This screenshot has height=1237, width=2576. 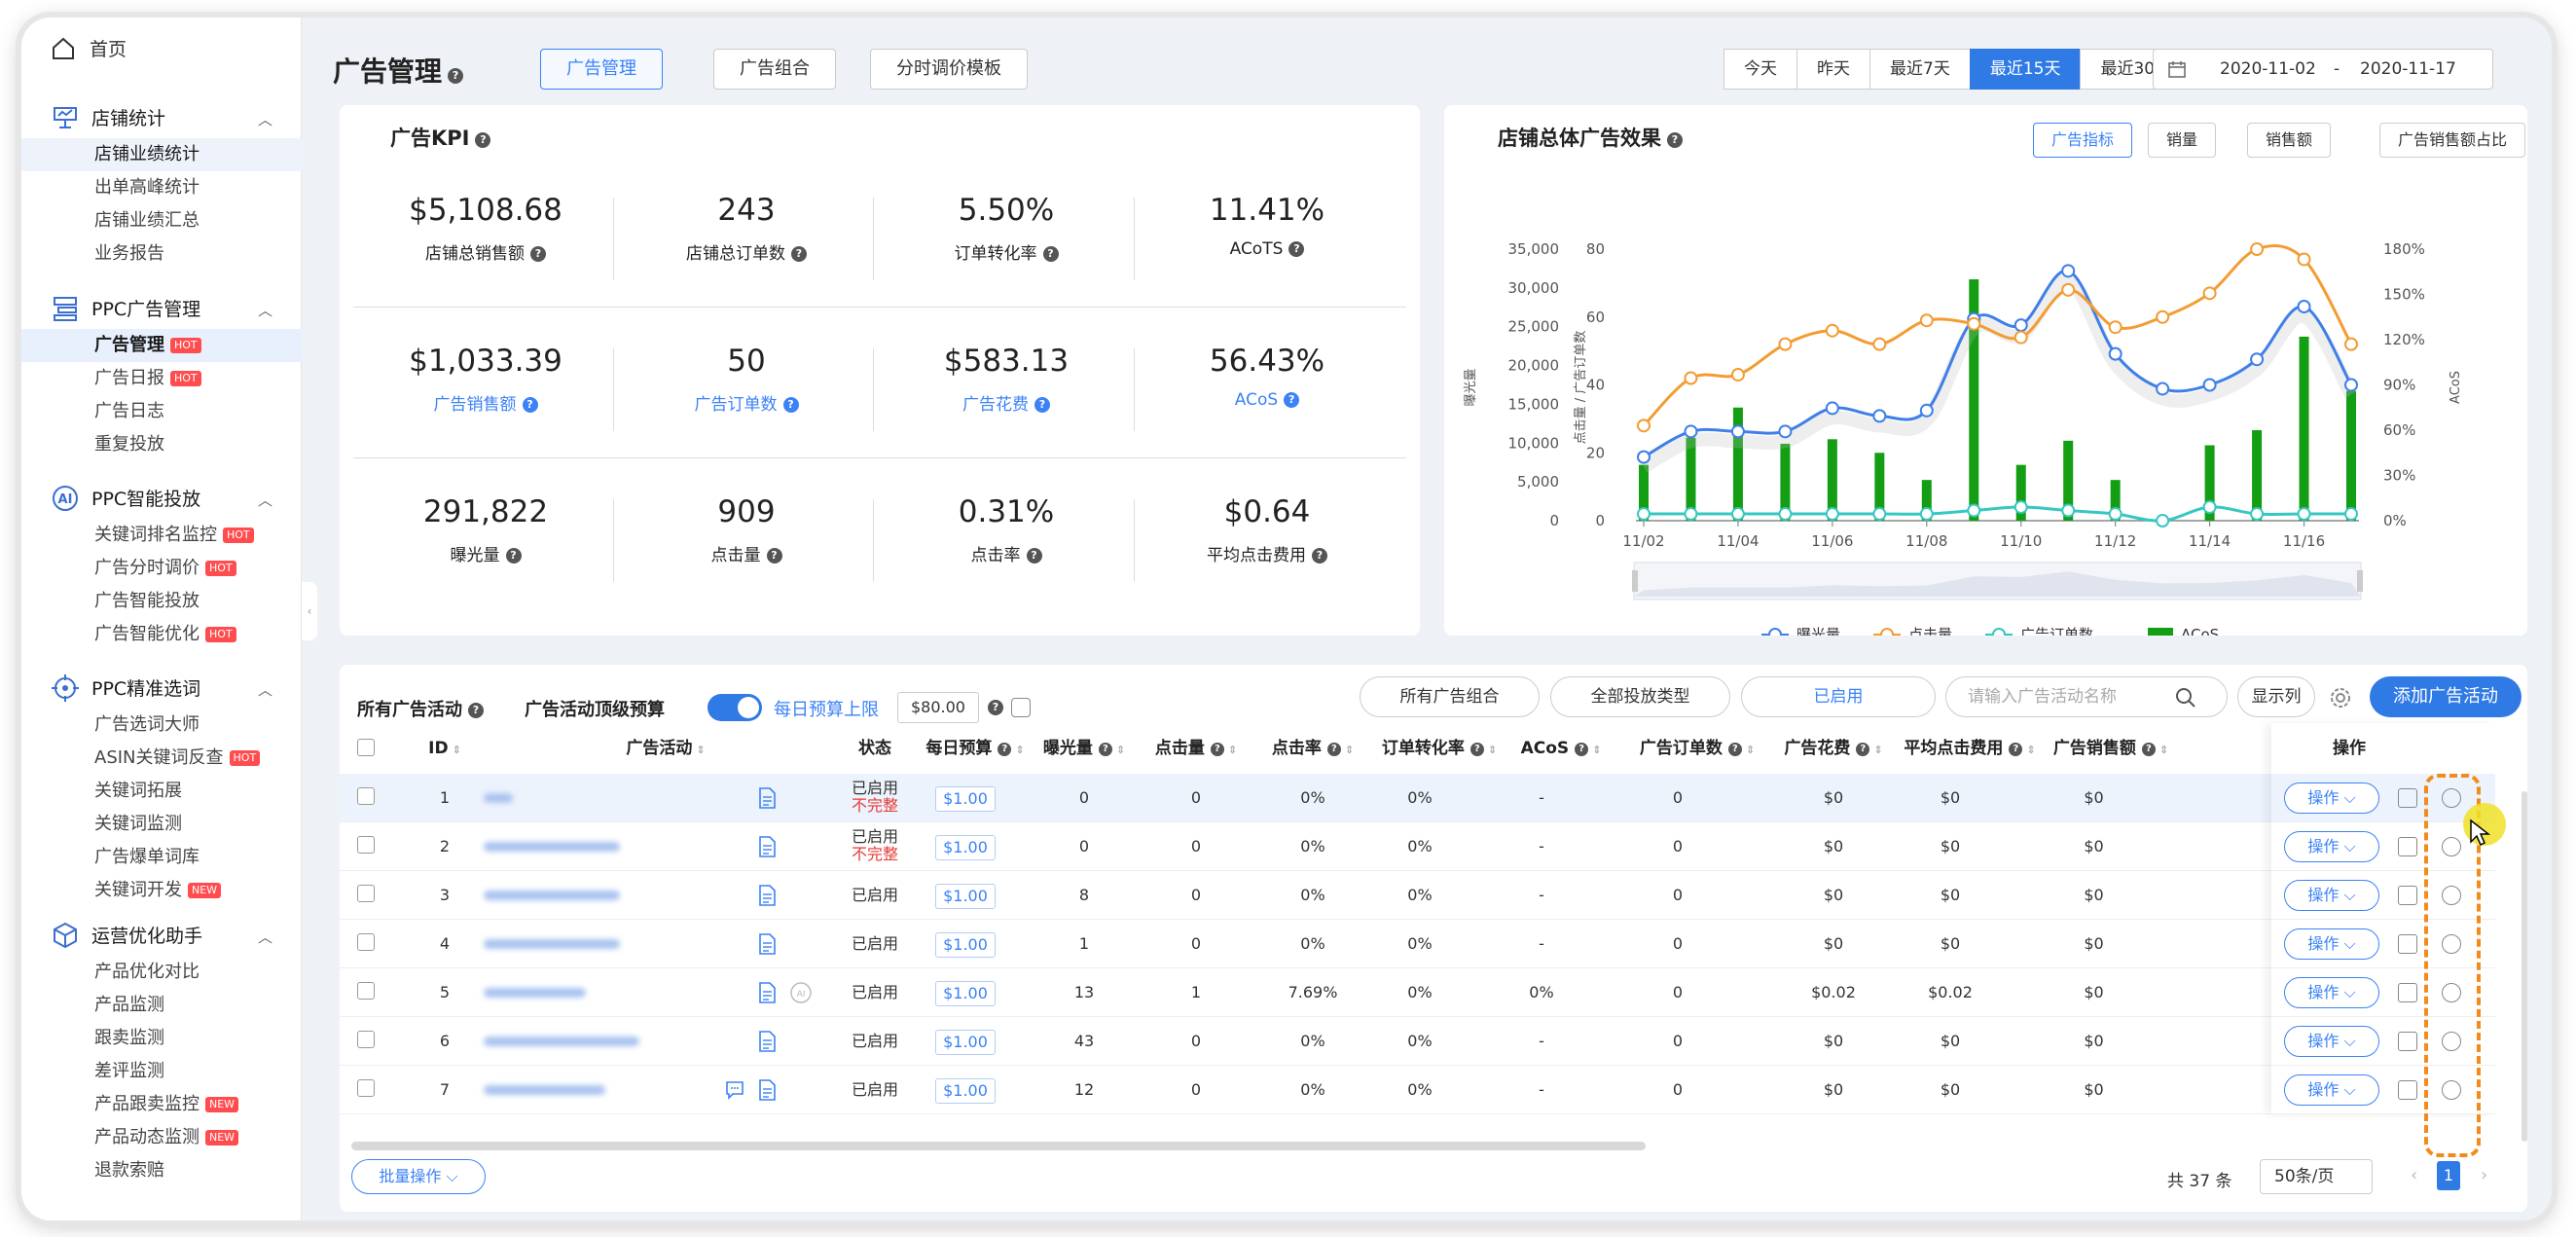 What do you see at coordinates (161, 792) in the screenshot?
I see `sidebar-item: 关键词拓展` at bounding box center [161, 792].